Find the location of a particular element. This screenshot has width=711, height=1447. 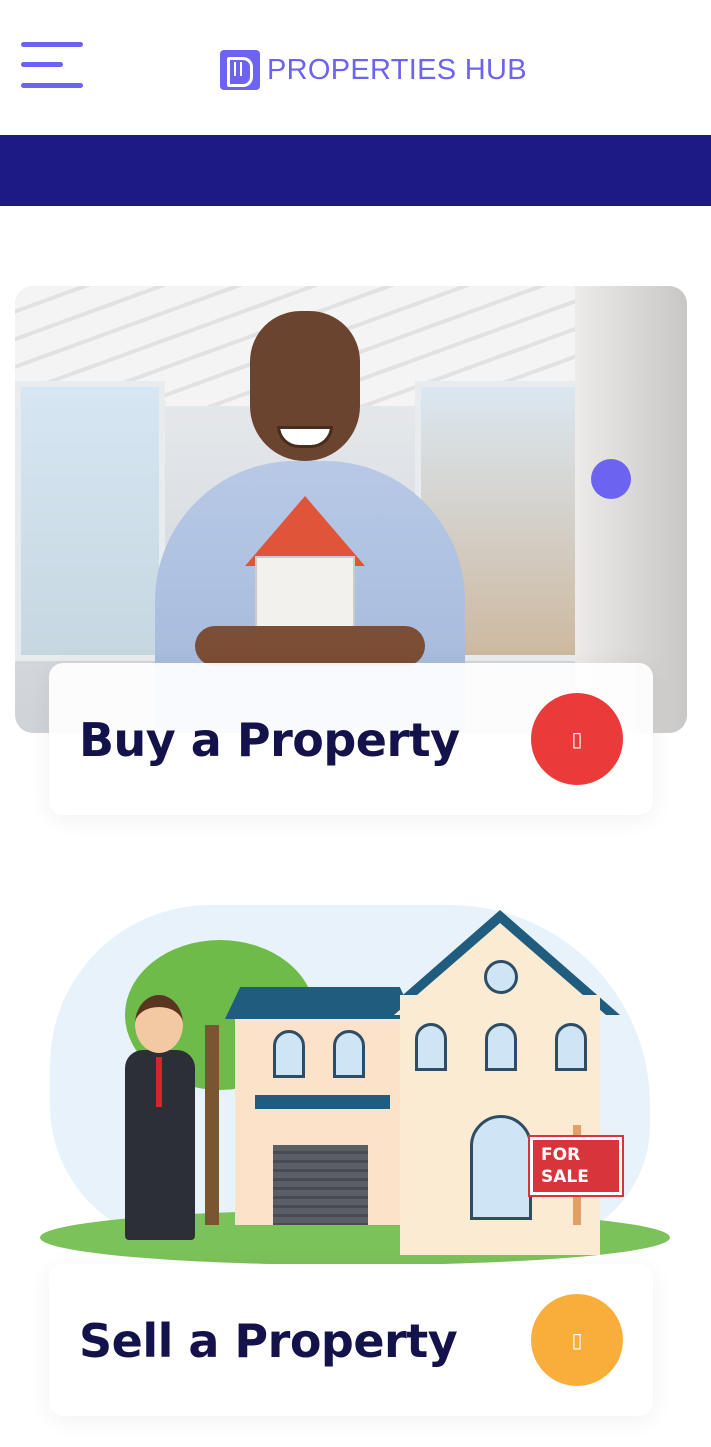

buy-property-button: ▯ is located at coordinates (577, 739).